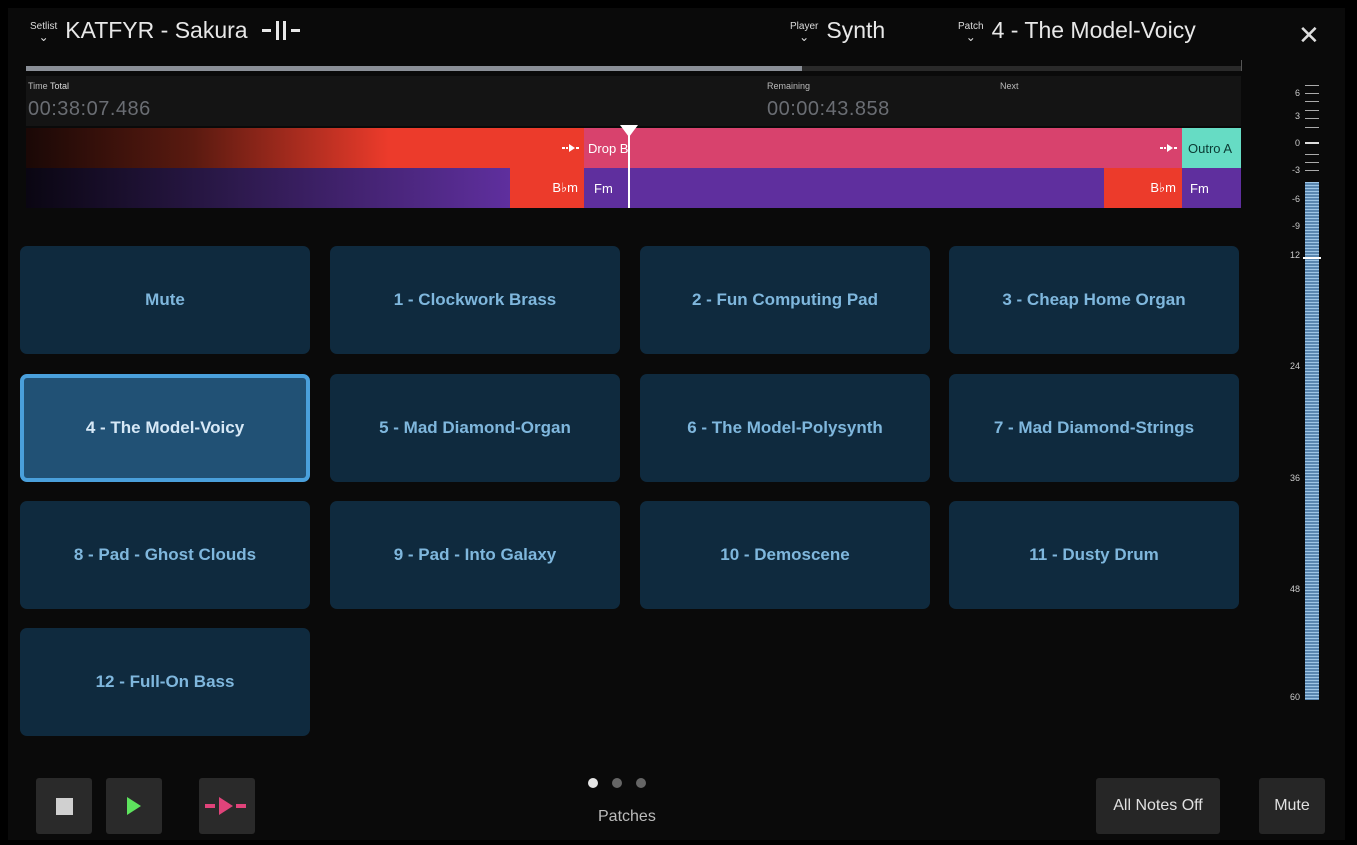 The image size is (1357, 845). What do you see at coordinates (1295, 170) in the screenshot?
I see `meter-label: -3` at bounding box center [1295, 170].